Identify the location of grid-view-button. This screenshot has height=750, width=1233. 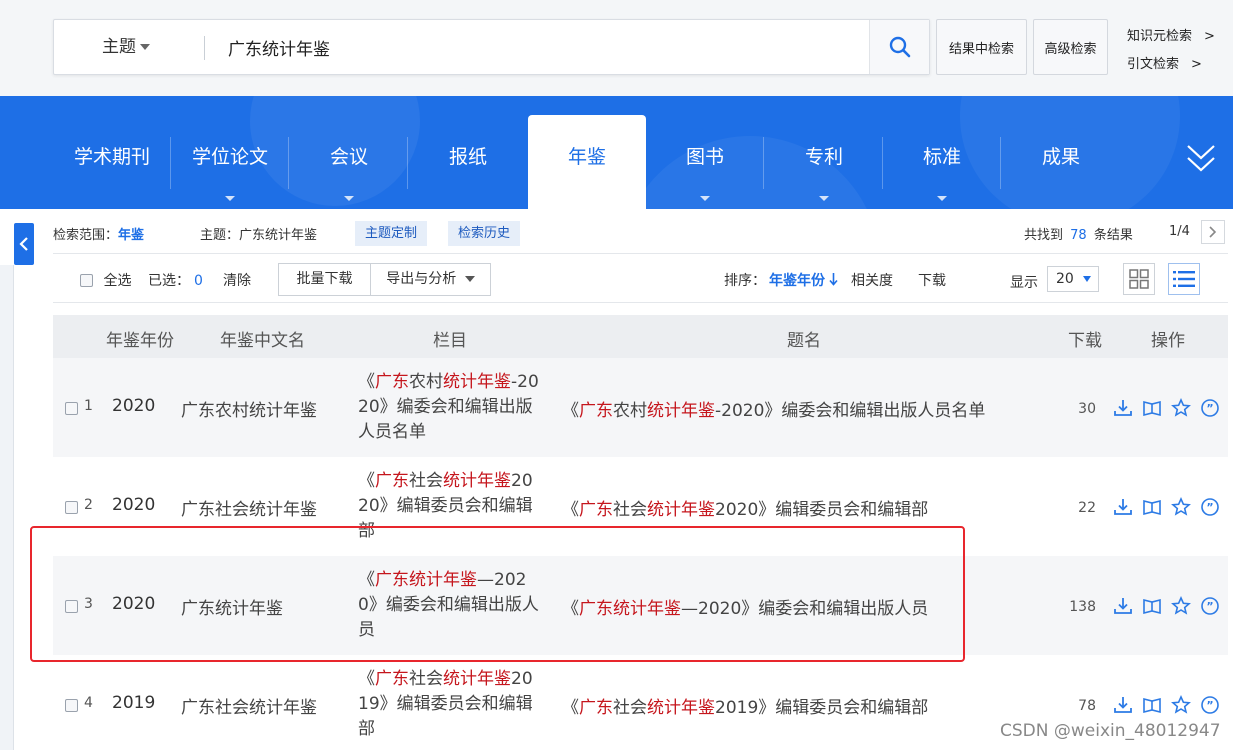
(1139, 279).